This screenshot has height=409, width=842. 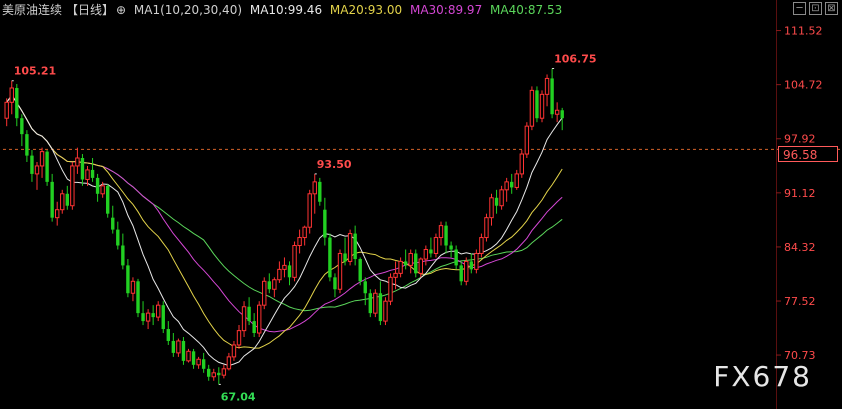 What do you see at coordinates (831, 8) in the screenshot?
I see `close-icon: ⊠` at bounding box center [831, 8].